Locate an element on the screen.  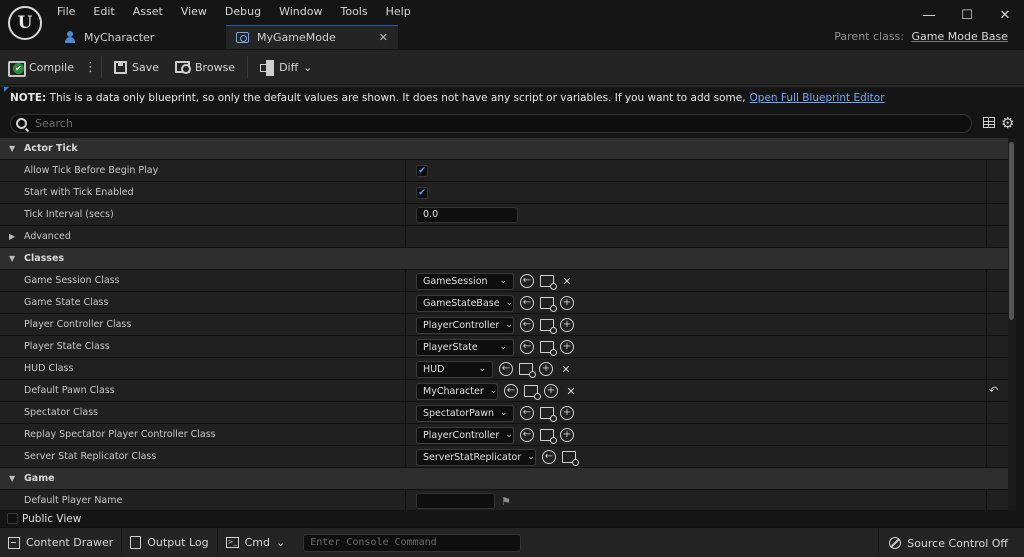
maximize-icon: ☐ is located at coordinates (967, 15).